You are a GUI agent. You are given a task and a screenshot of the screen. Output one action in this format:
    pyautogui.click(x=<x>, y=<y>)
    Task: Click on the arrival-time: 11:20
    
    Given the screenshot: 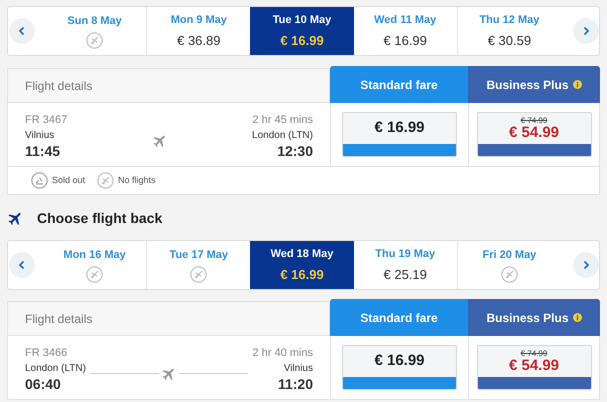 What is the action you would take?
    pyautogui.click(x=295, y=384)
    